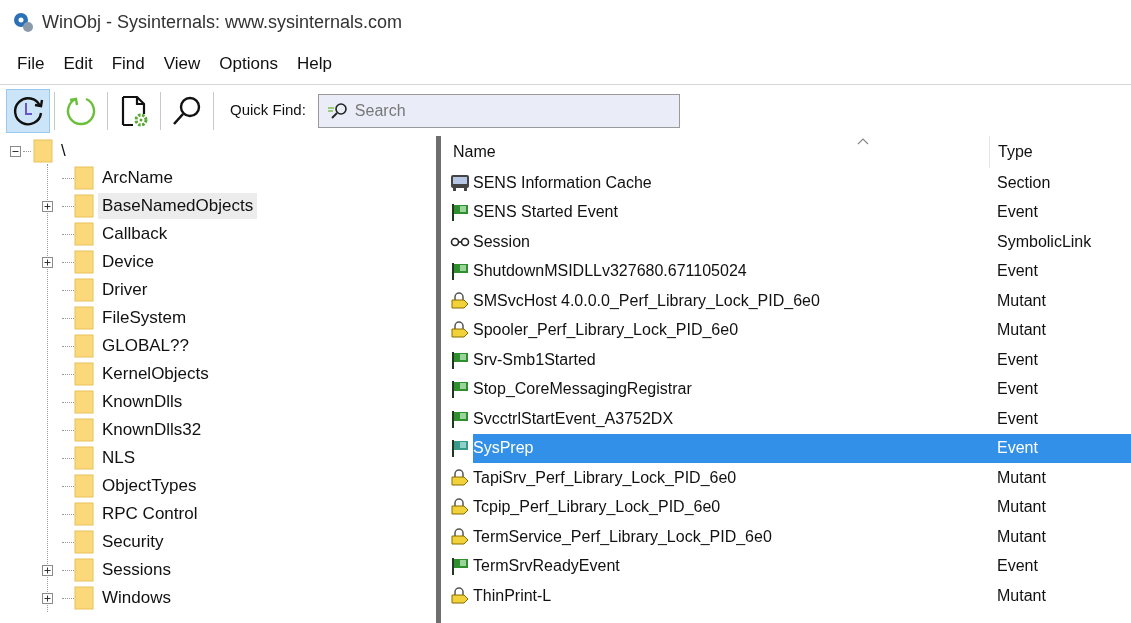 The image size is (1131, 623). Describe the element at coordinates (31, 64) in the screenshot. I see `menu-item: File` at that location.